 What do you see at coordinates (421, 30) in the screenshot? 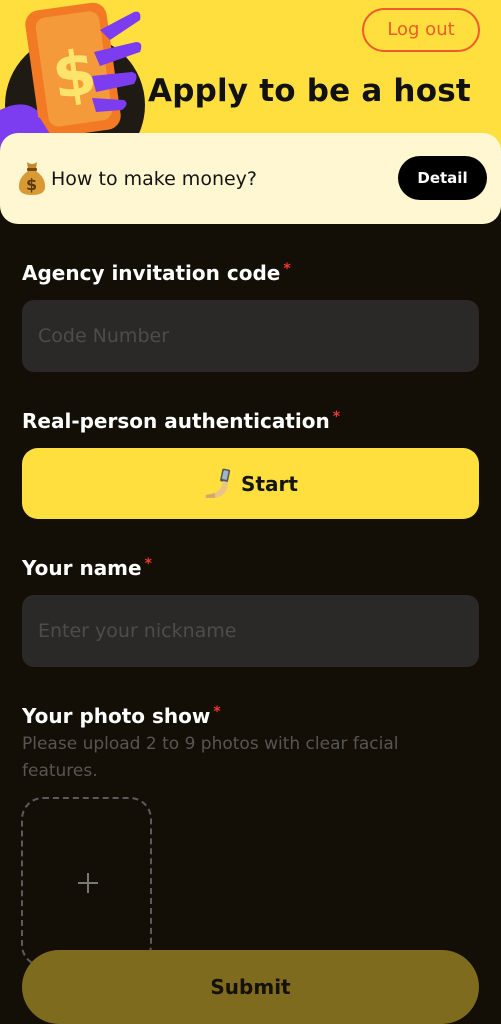
I see `logout-button: Log out` at bounding box center [421, 30].